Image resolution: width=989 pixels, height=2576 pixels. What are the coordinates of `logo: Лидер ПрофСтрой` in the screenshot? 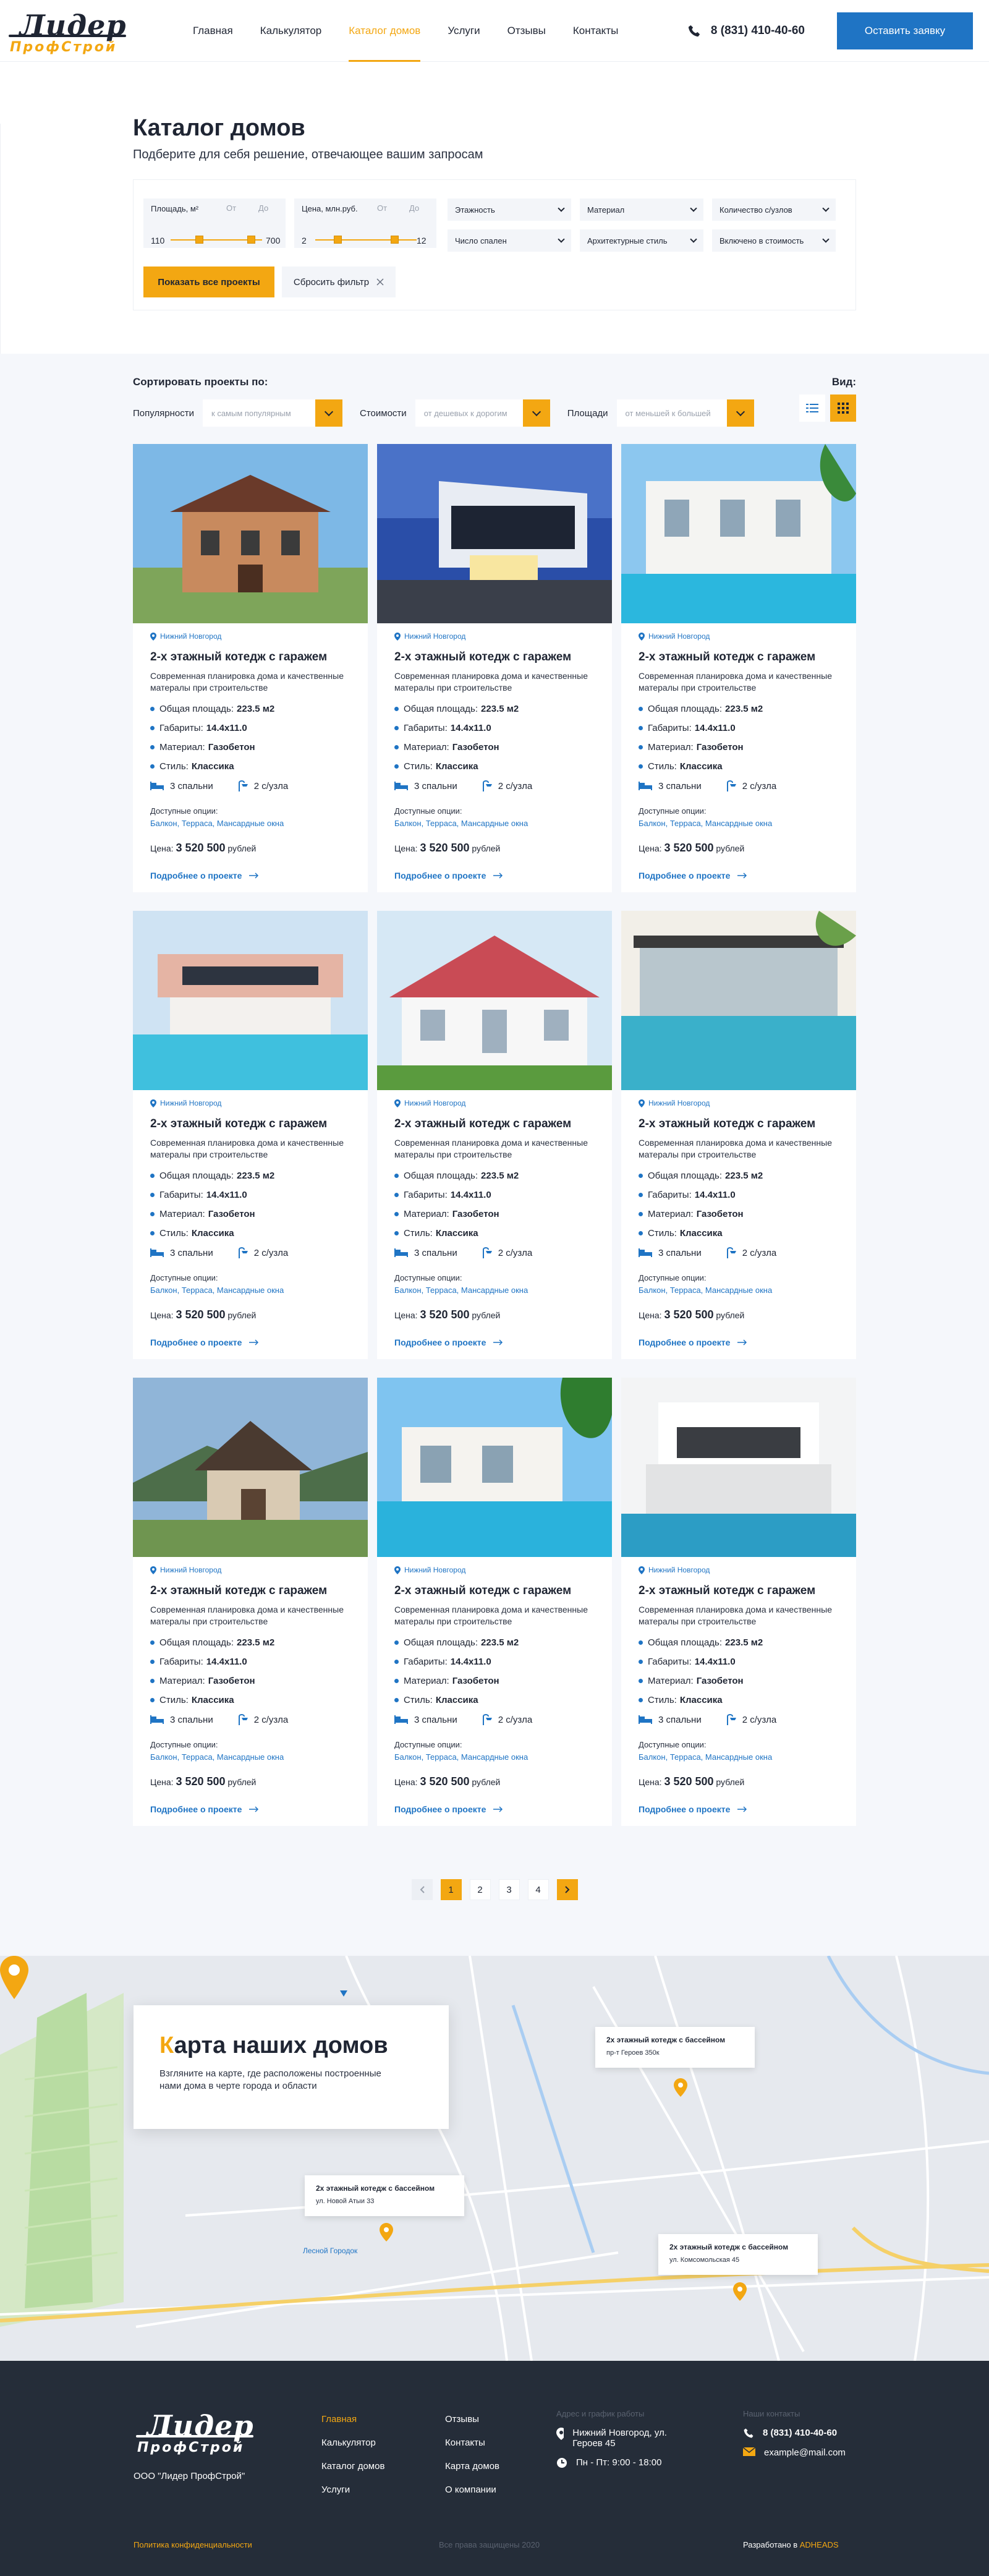 It's located at (68, 31).